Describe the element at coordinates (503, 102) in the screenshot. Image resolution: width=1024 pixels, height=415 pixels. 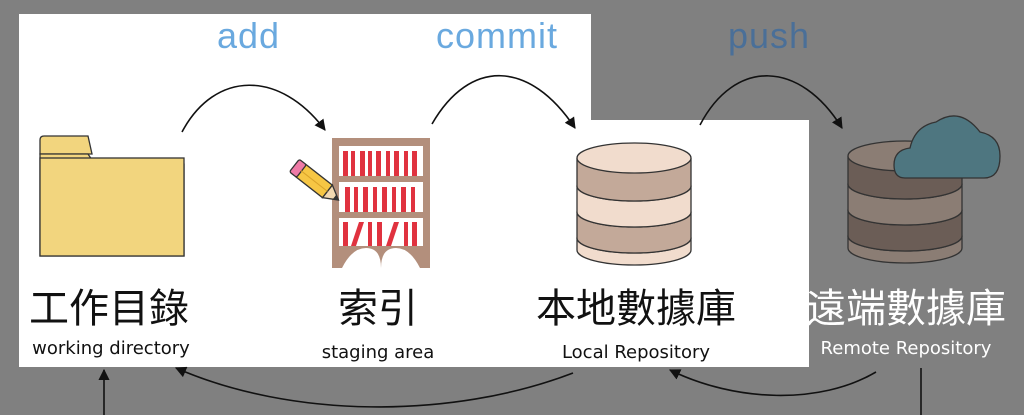
I see `commit-arrow` at that location.